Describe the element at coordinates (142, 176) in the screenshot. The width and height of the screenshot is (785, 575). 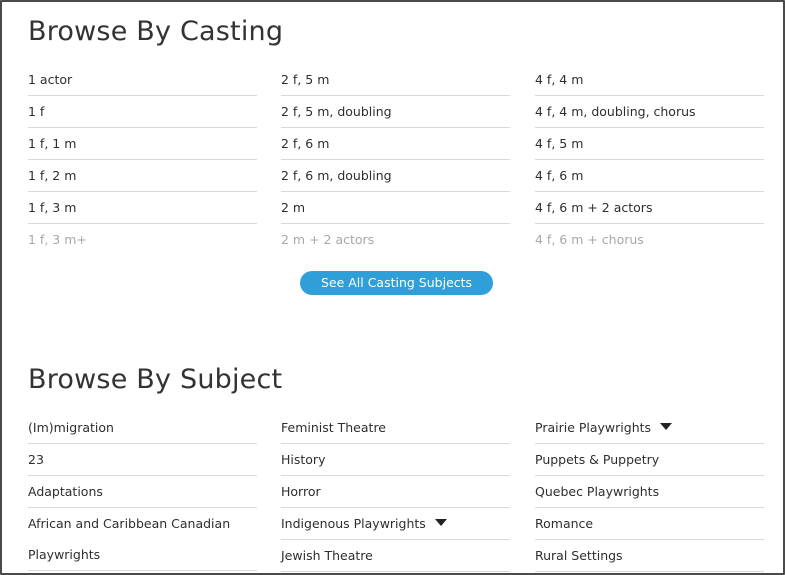
I see `casting-link: 1 f, 2 m` at that location.